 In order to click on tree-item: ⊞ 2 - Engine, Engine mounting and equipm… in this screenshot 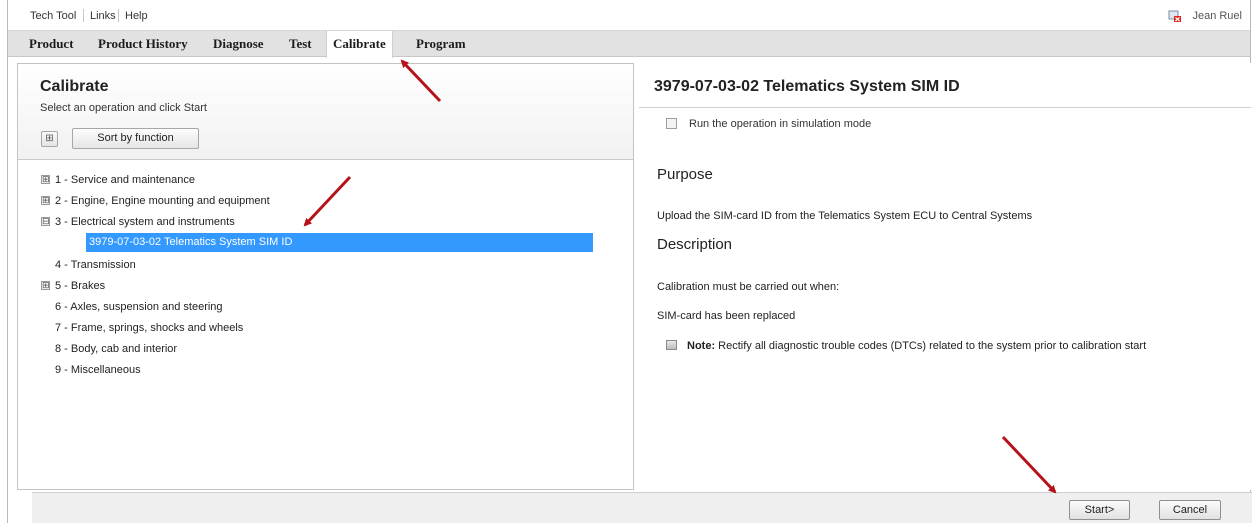, I will do `click(325, 201)`.